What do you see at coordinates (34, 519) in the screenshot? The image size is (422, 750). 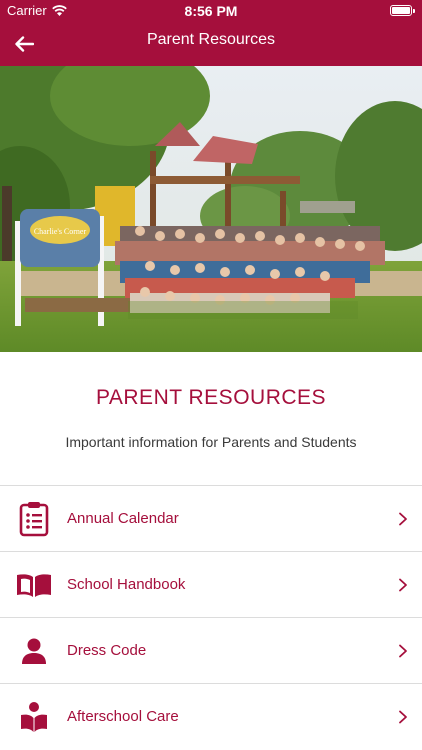 I see `checklist-icon` at bounding box center [34, 519].